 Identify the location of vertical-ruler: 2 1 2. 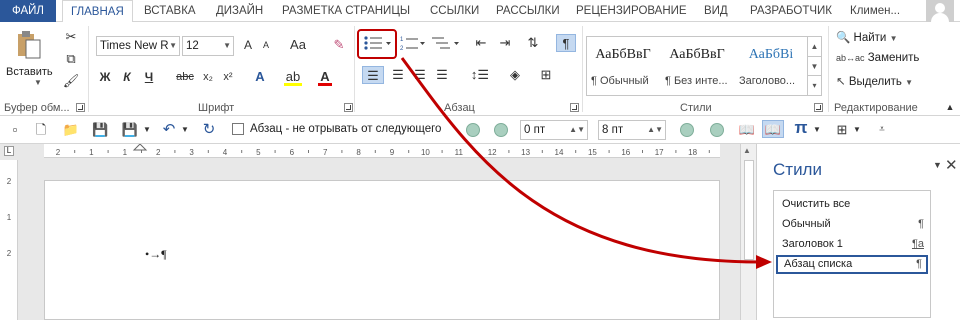
(9, 240).